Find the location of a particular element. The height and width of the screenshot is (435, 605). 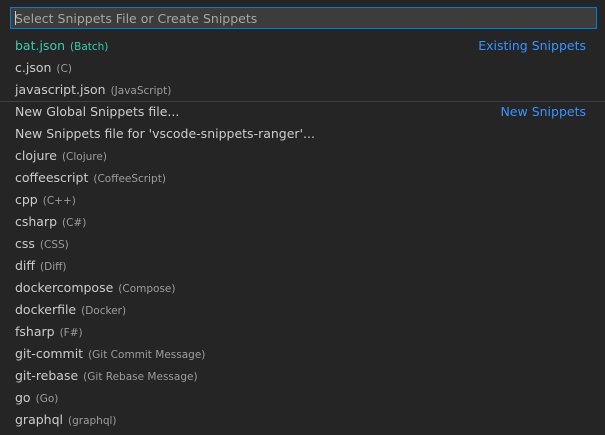

item-label: fsharp is located at coordinates (35, 331).